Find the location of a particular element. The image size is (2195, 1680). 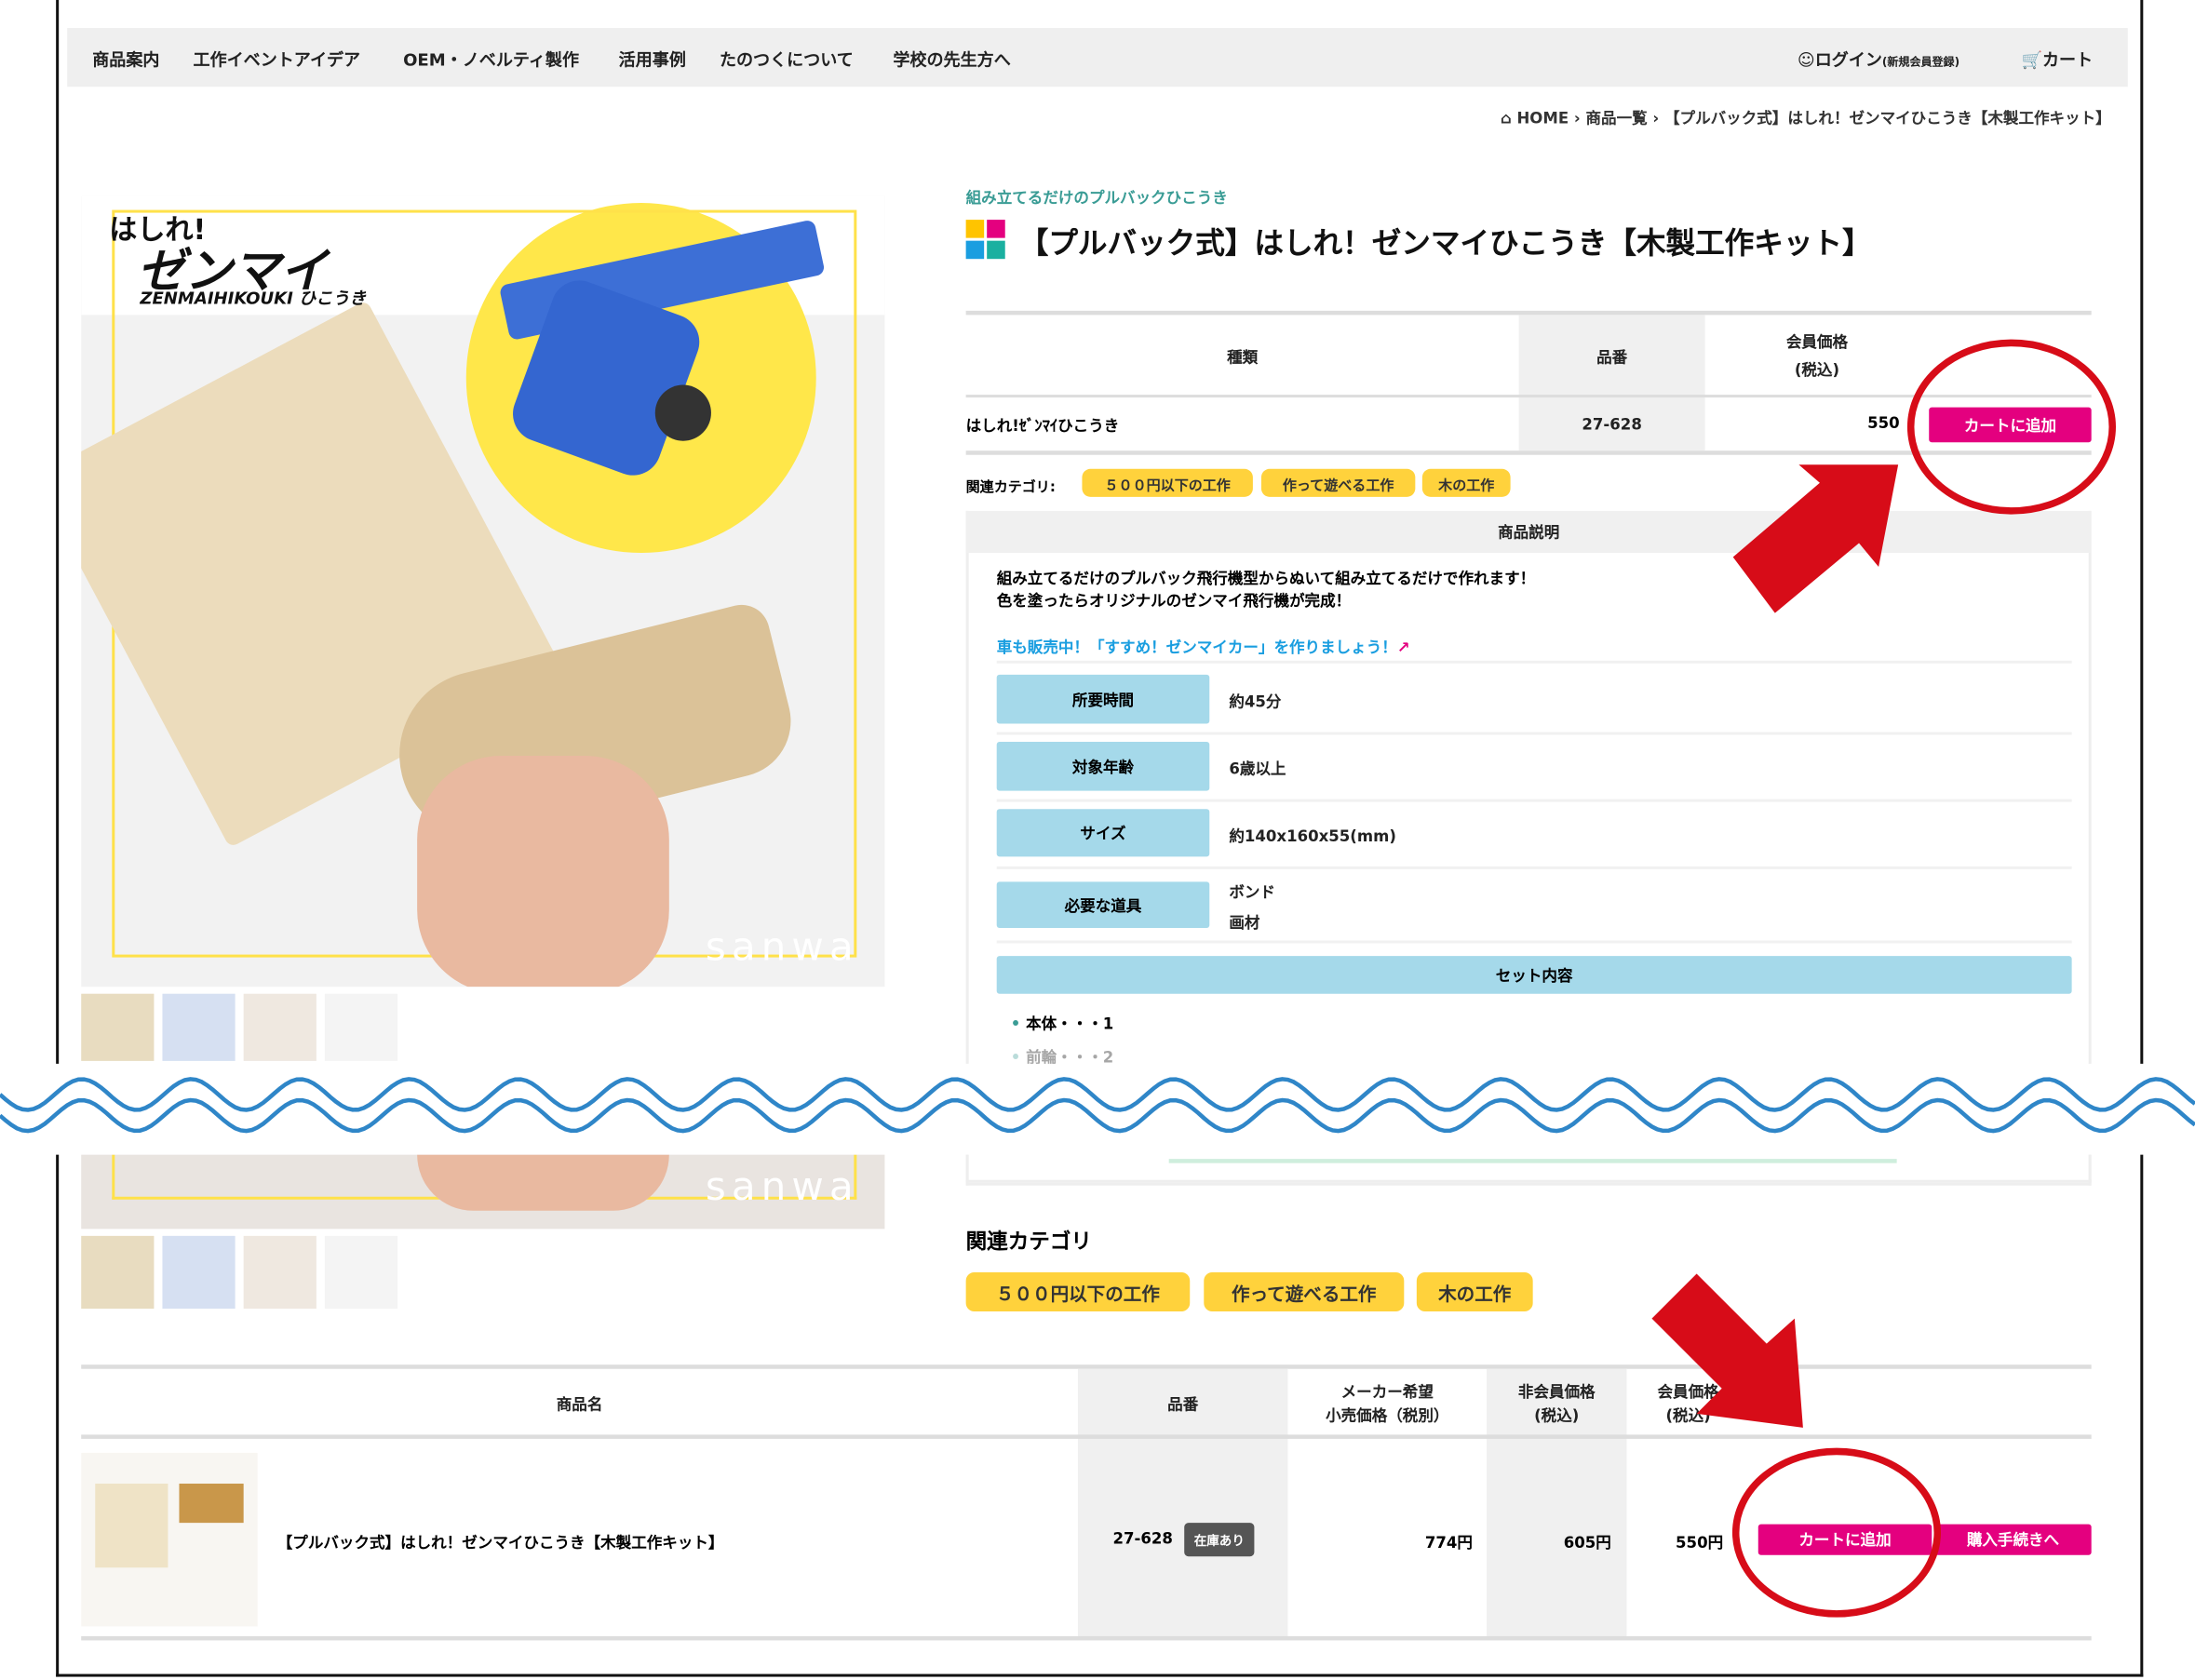

arrow-bottom-icon is located at coordinates (1727, 1350).